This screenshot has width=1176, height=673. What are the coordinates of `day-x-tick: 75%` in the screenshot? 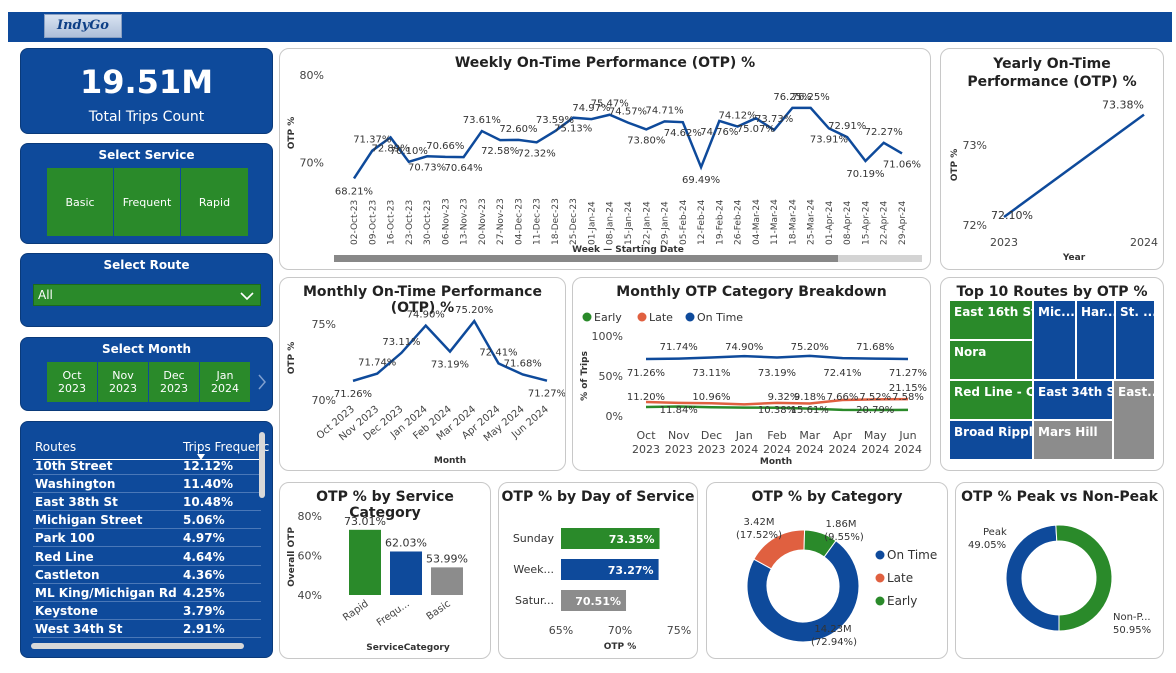 It's located at (679, 630).